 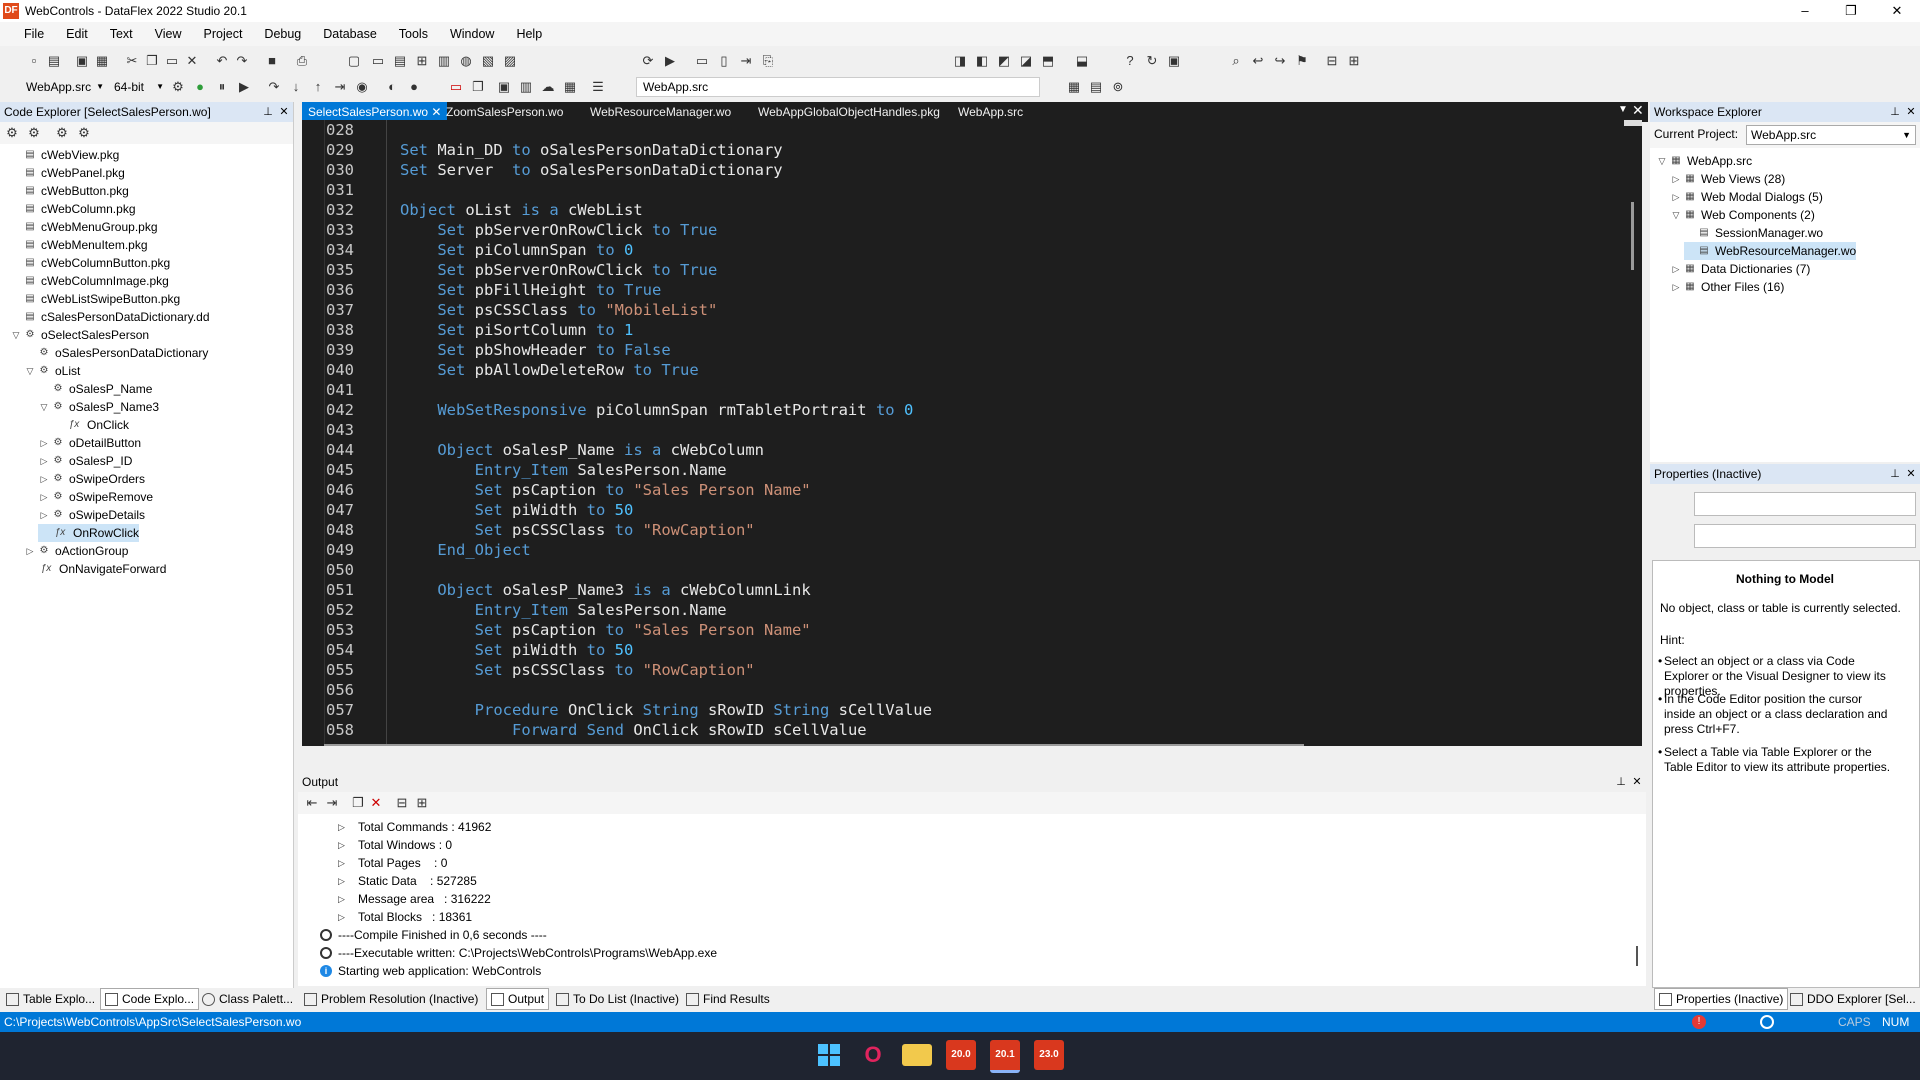 I want to click on import-icon: ⎘, so click(x=768, y=61).